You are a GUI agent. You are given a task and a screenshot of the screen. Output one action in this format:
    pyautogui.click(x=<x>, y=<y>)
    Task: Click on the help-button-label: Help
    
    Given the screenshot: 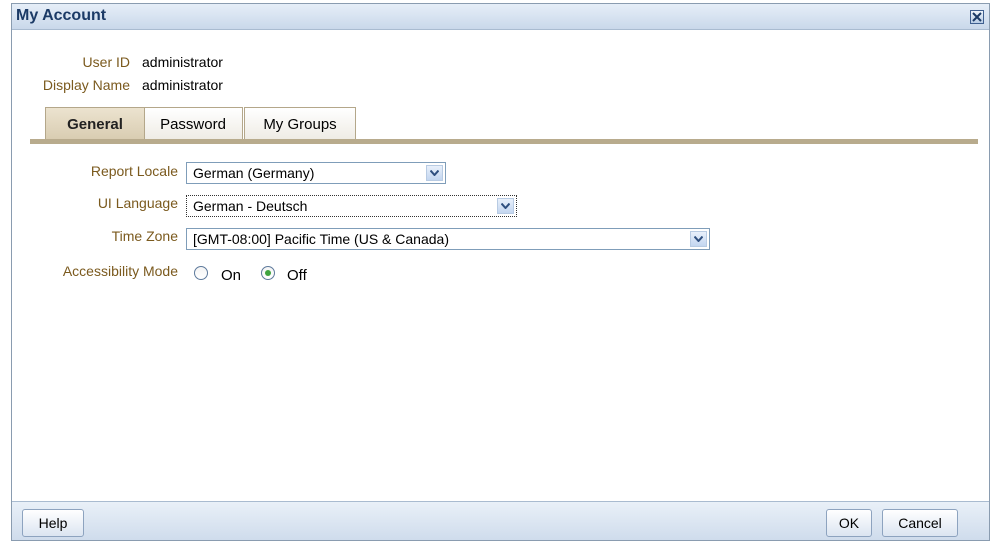 What is the action you would take?
    pyautogui.click(x=53, y=523)
    